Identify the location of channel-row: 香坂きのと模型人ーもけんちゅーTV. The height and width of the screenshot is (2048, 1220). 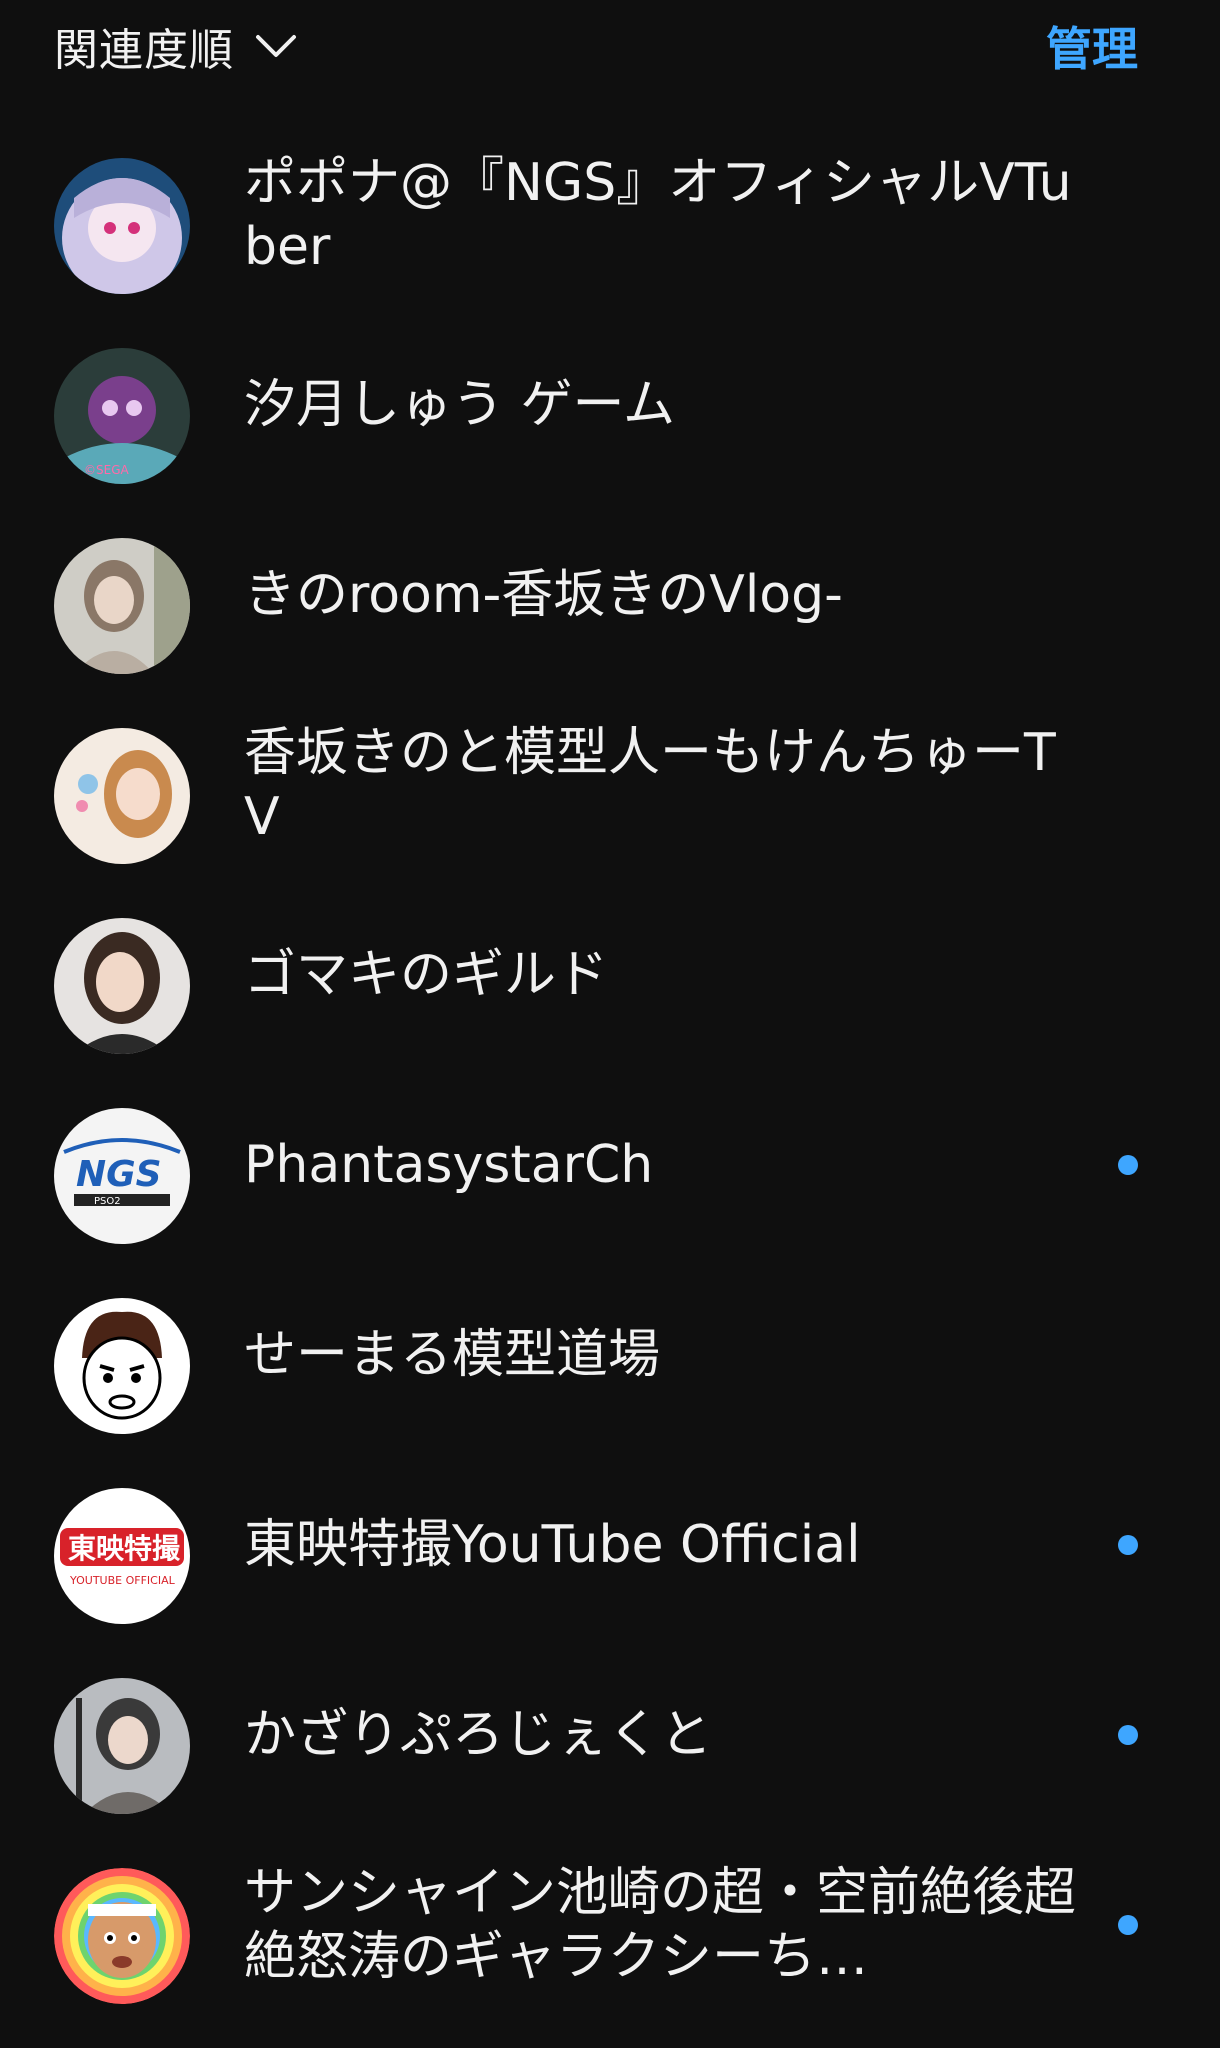
(610, 785).